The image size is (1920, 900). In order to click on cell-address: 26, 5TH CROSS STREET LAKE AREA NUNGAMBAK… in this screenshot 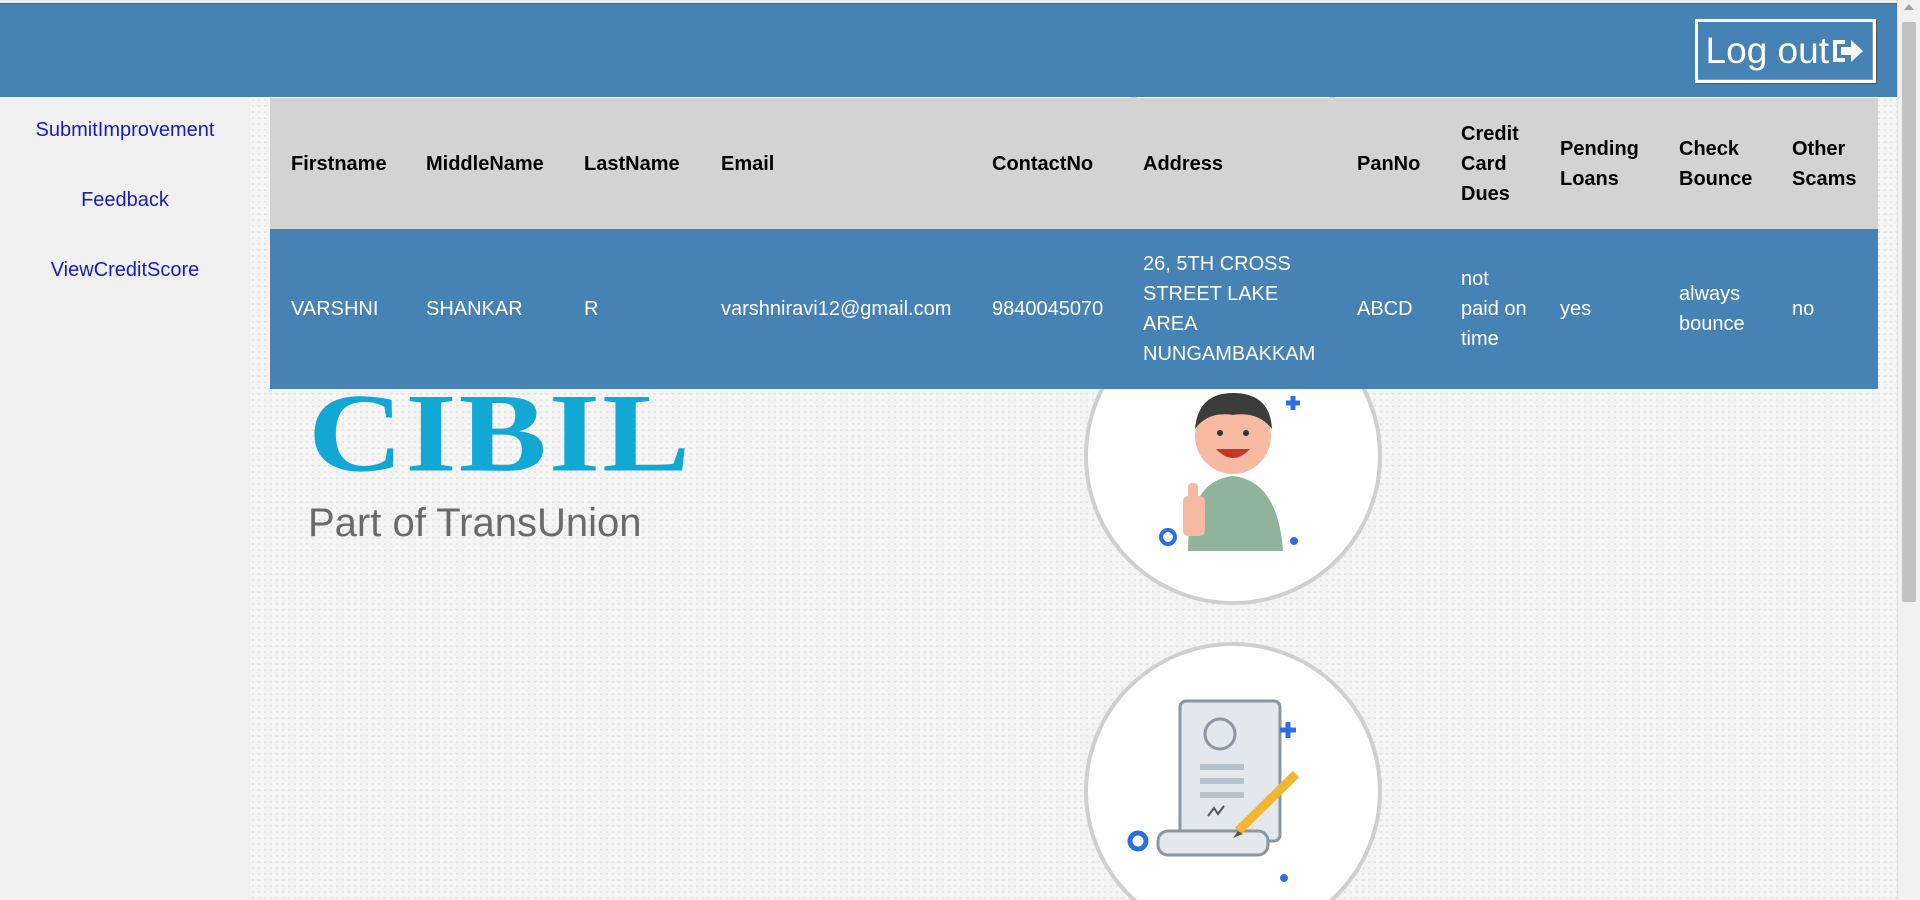, I will do `click(1229, 309)`.